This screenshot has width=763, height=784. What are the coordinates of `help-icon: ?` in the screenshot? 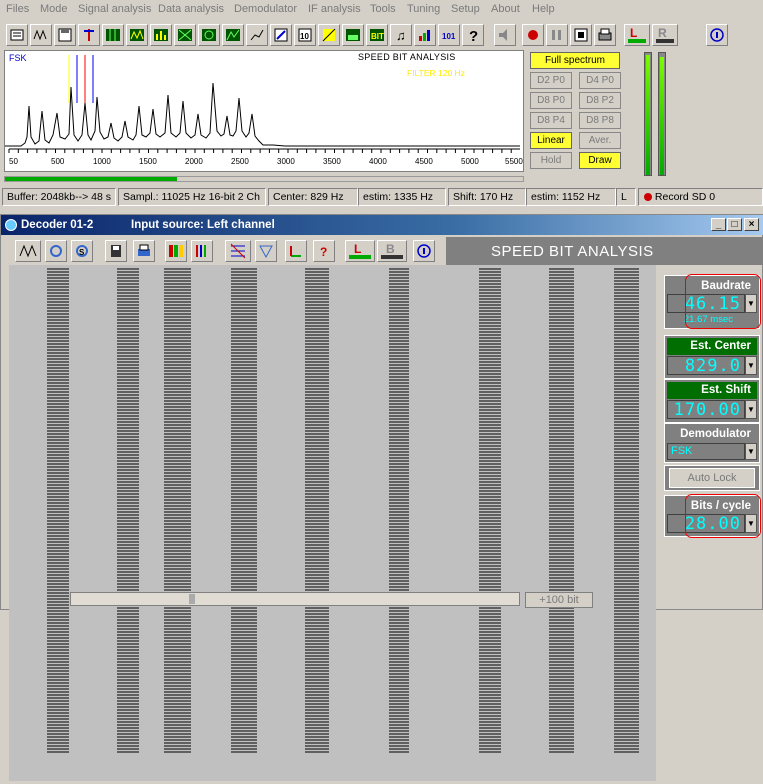 It's located at (473, 35).